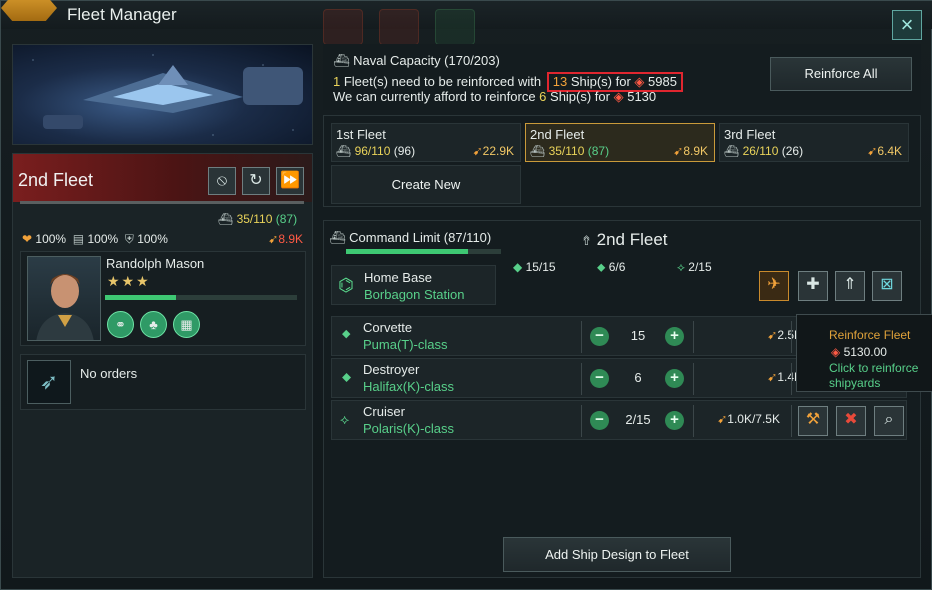  I want to click on fleet-card-power: ➹22.9K, so click(493, 151).